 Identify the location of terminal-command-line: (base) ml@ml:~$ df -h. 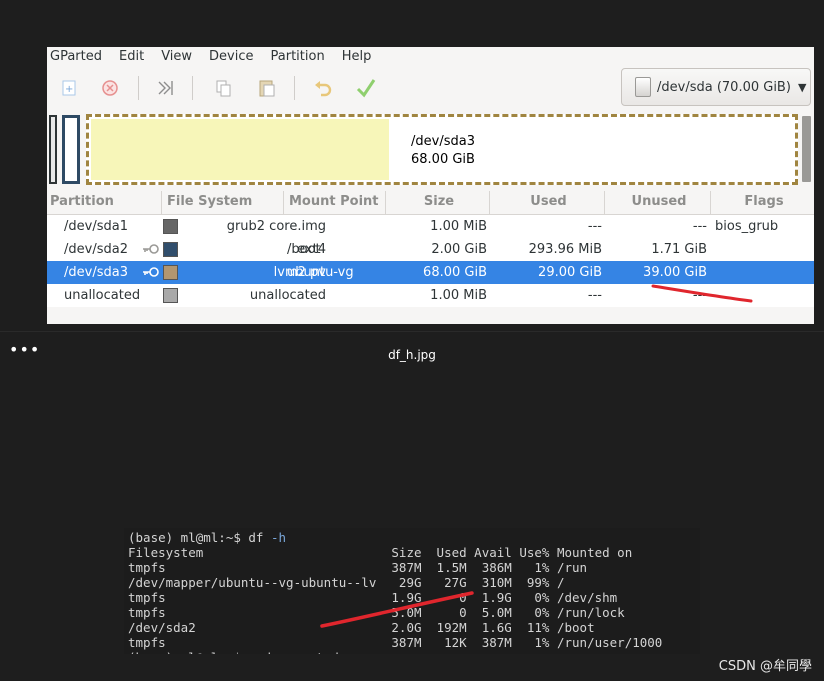
(207, 537).